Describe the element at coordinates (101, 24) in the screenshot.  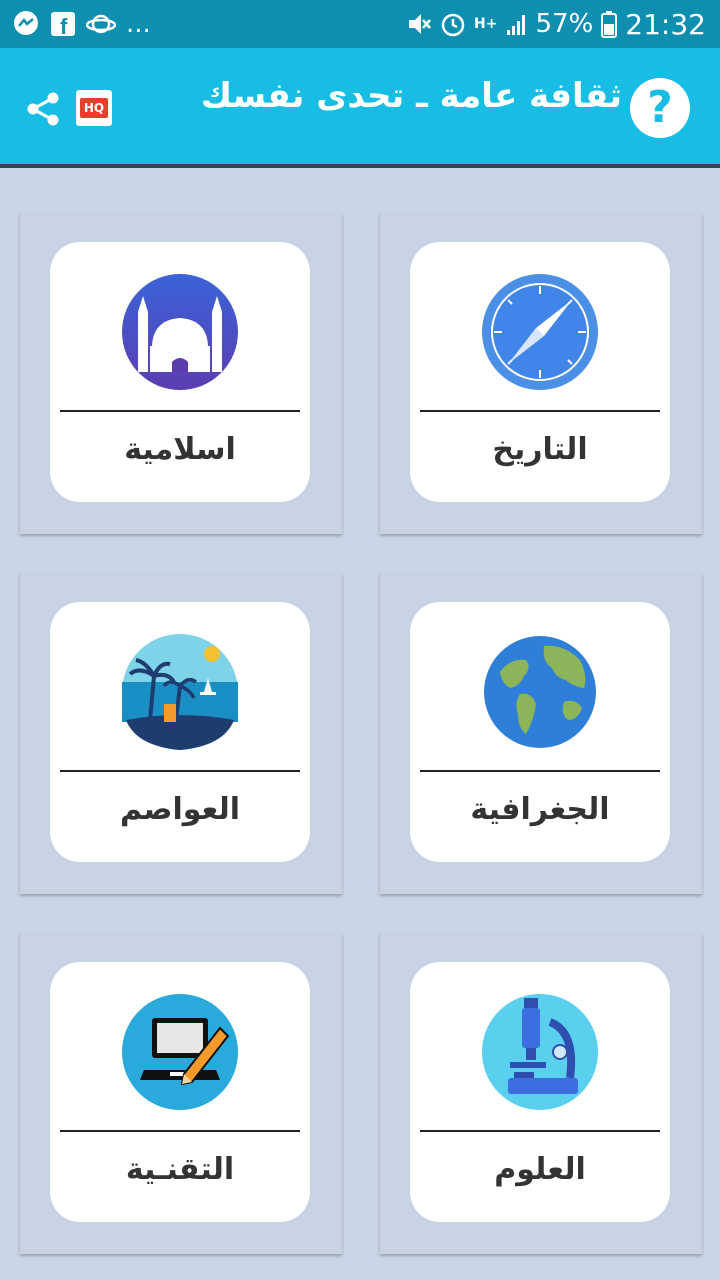
I see `planet-icon` at that location.